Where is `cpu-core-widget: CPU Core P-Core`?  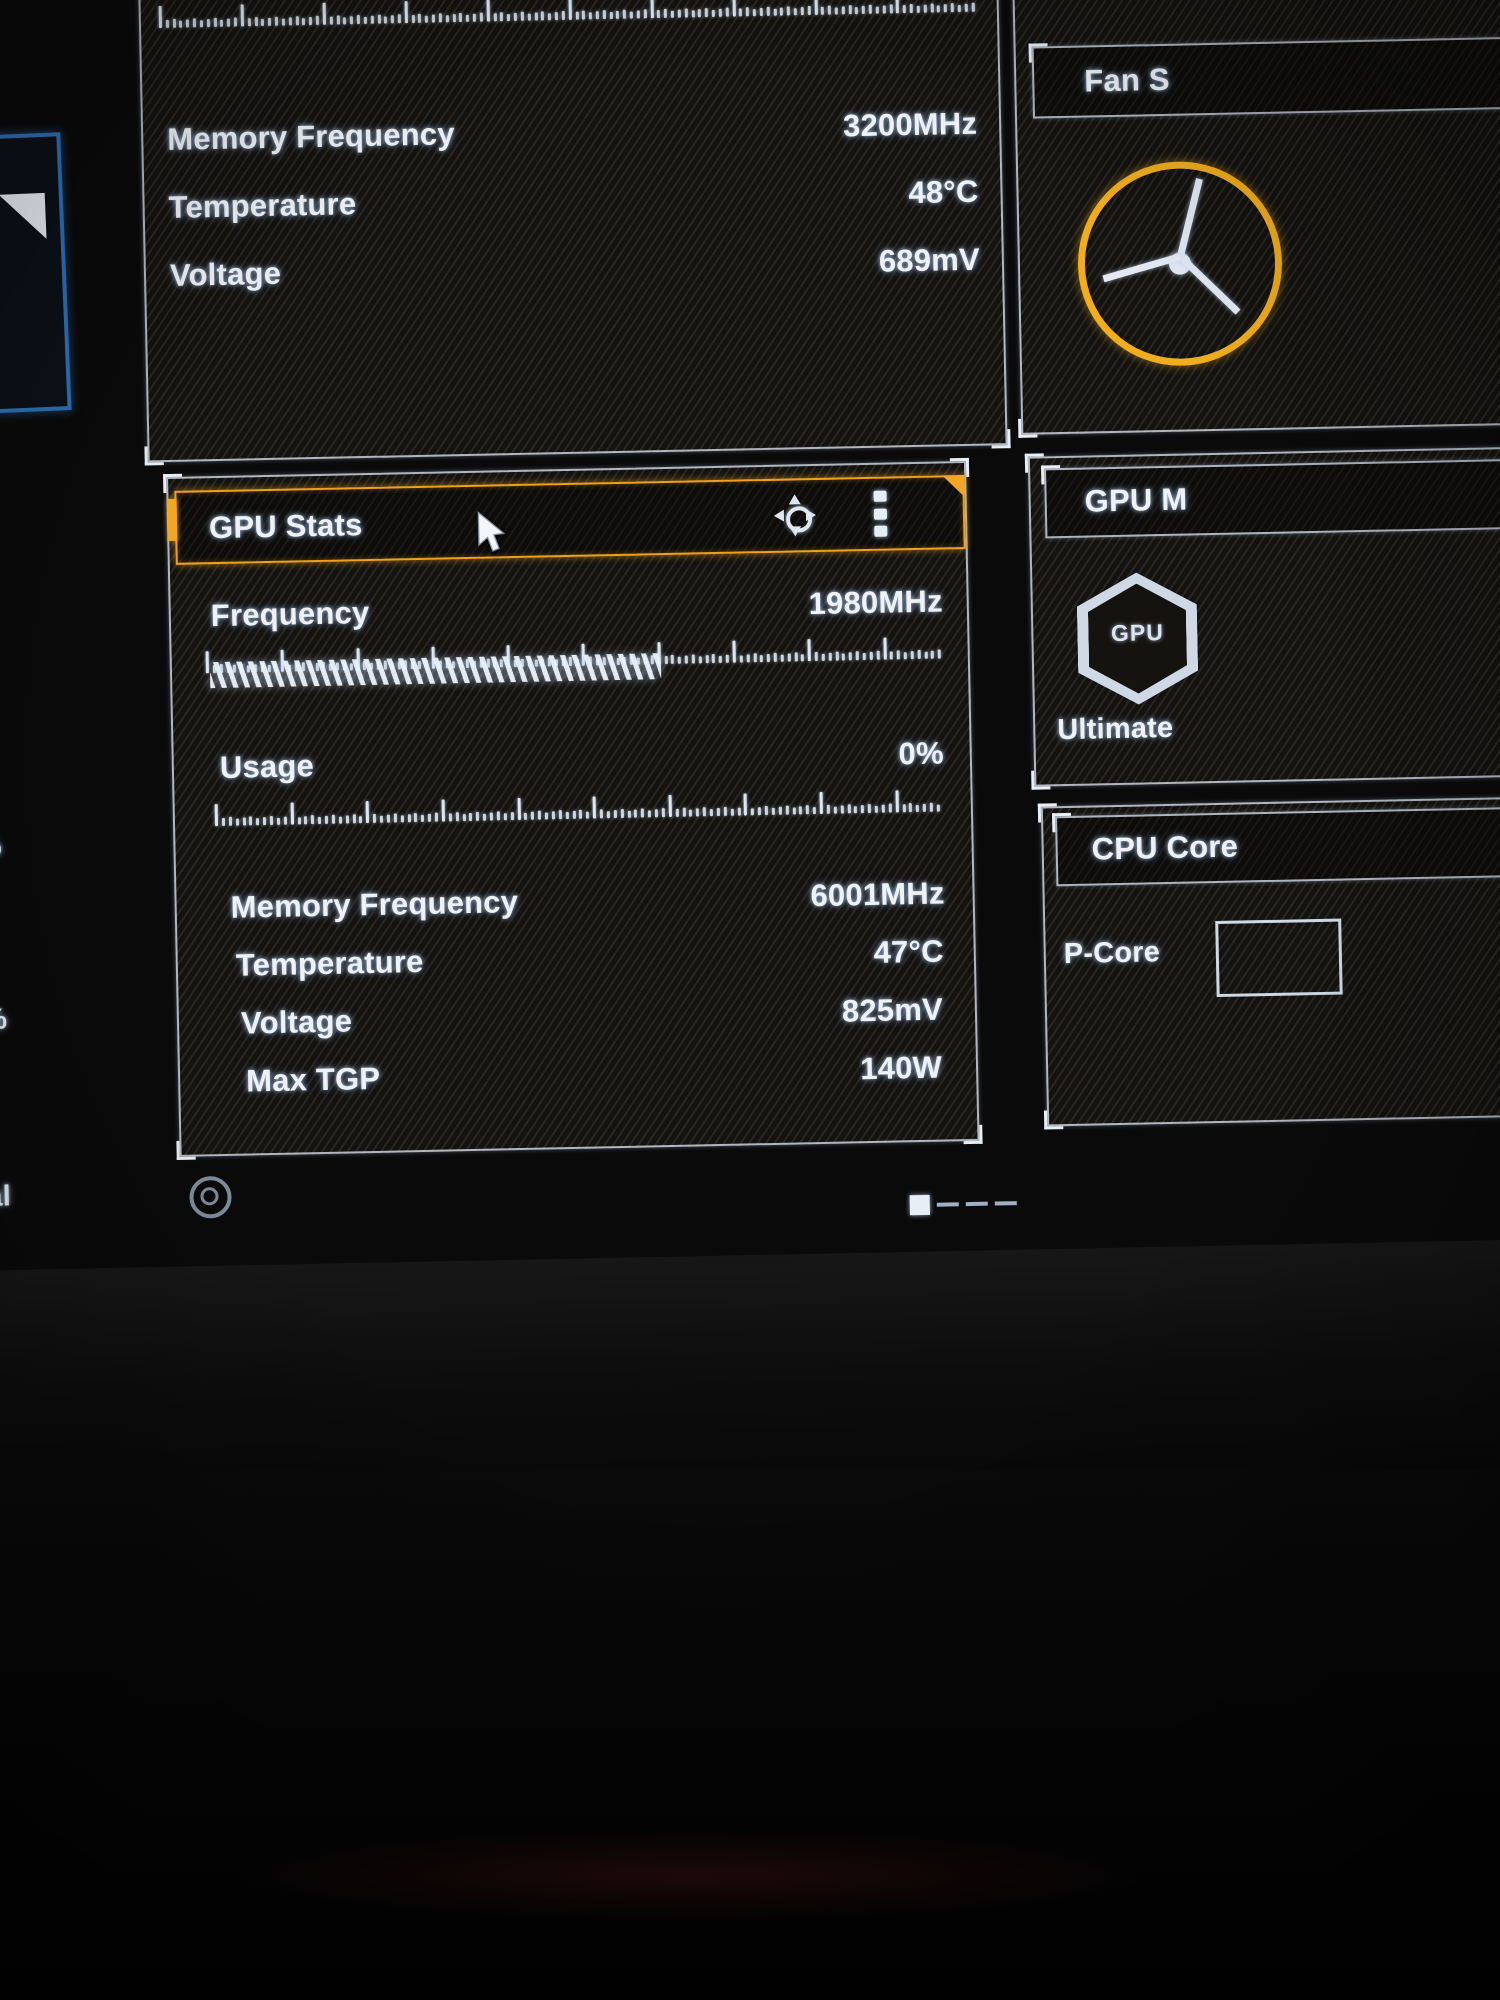
cpu-core-widget: CPU Core P-Core is located at coordinates (1268, 962).